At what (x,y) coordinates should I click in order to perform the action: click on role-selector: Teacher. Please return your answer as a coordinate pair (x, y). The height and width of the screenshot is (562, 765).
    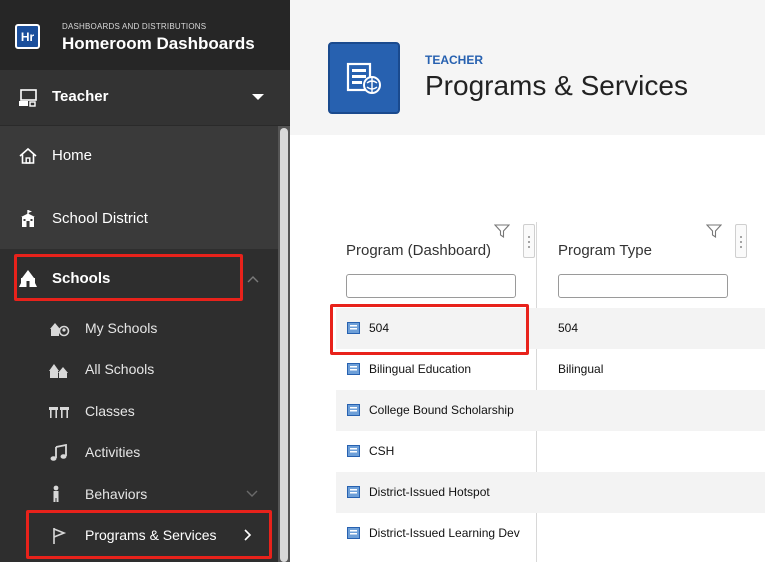
    Looking at the image, I should click on (145, 98).